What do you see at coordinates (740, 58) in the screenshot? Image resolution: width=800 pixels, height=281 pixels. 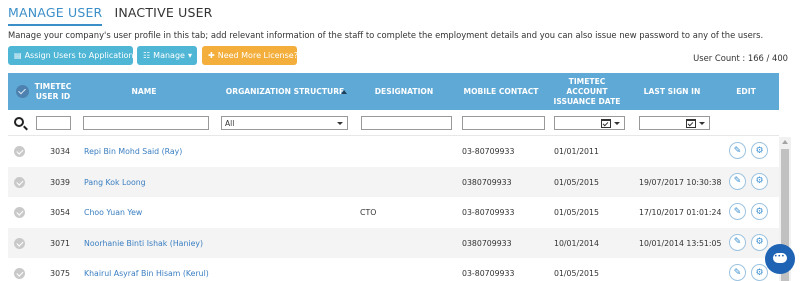 I see `user-count: User Count : 166 / 400` at bounding box center [740, 58].